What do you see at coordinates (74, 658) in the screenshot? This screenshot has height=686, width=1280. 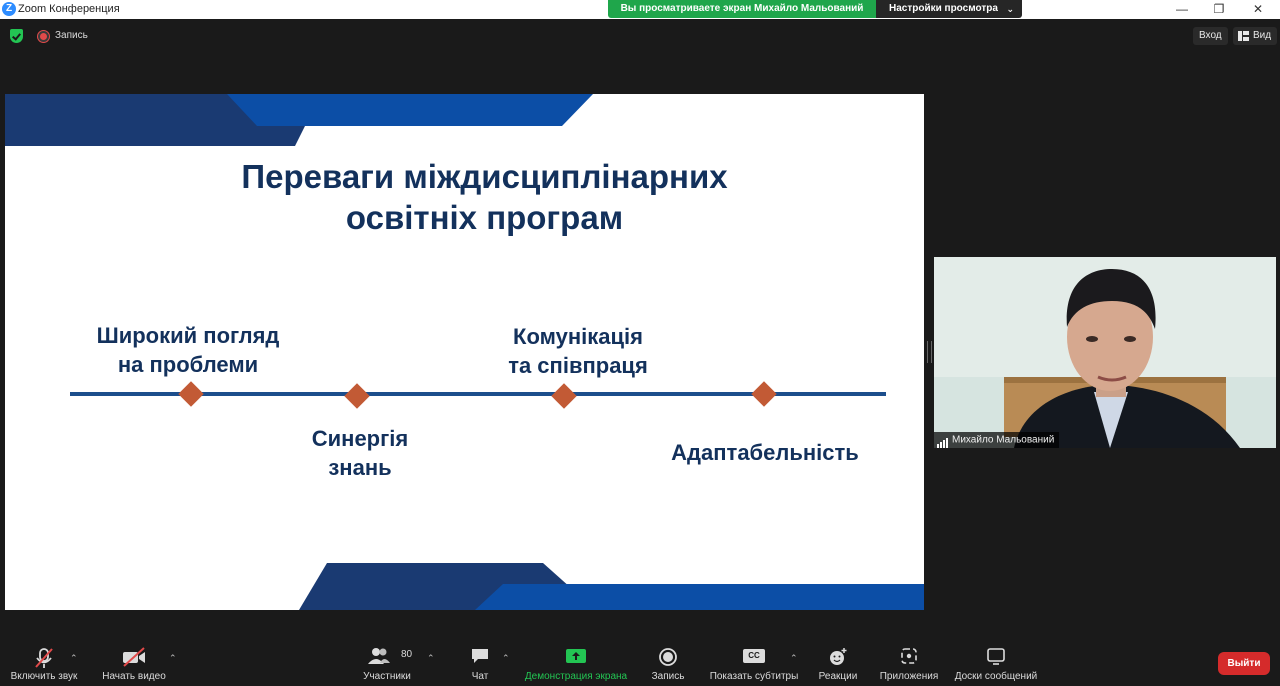 I see `audio-options-chevron-icon: ⌃` at bounding box center [74, 658].